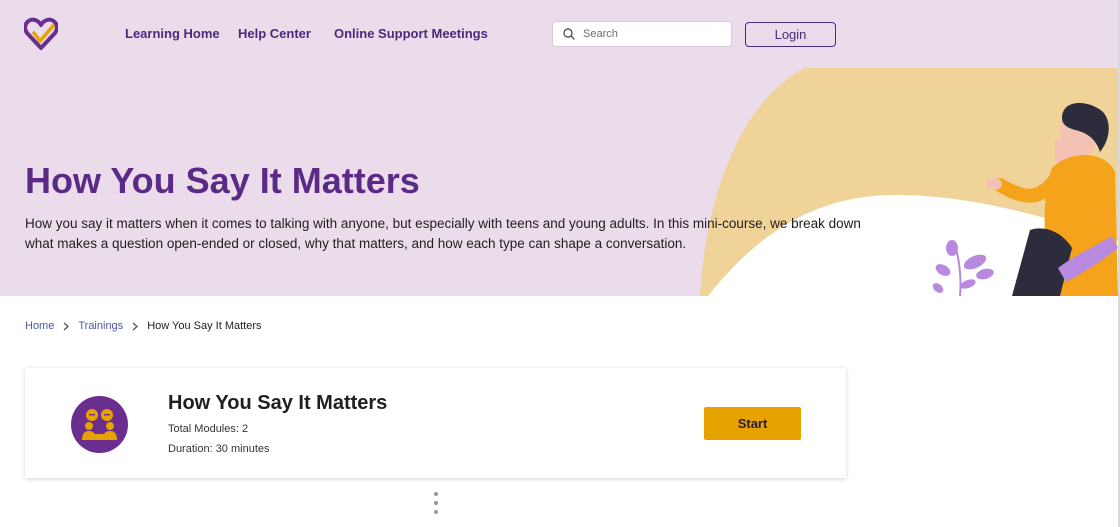 The height and width of the screenshot is (527, 1120). What do you see at coordinates (222, 180) in the screenshot?
I see `page-title: How You Say It Matters` at bounding box center [222, 180].